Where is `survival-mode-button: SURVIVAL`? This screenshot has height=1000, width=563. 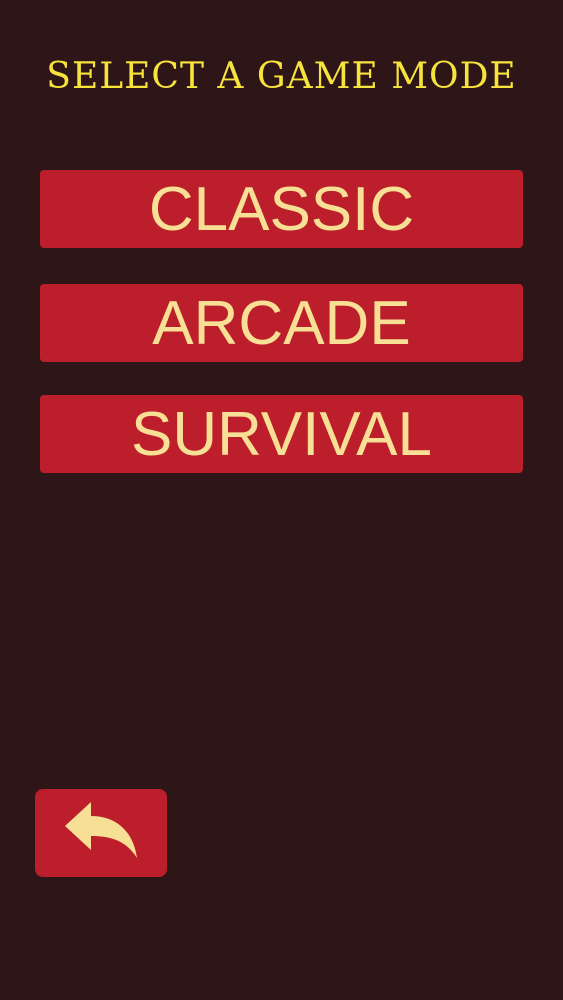
survival-mode-button: SURVIVAL is located at coordinates (281, 434).